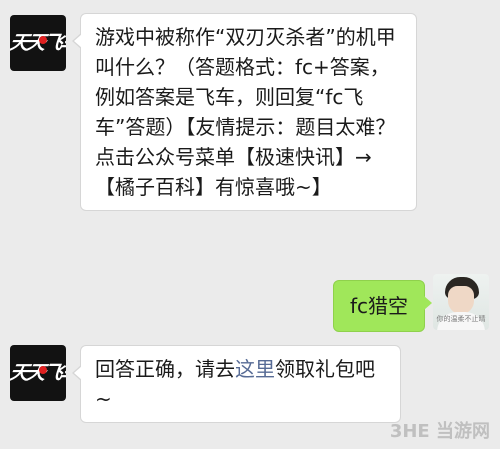 The image size is (500, 449). I want to click on gift-link: 这里, so click(255, 369).